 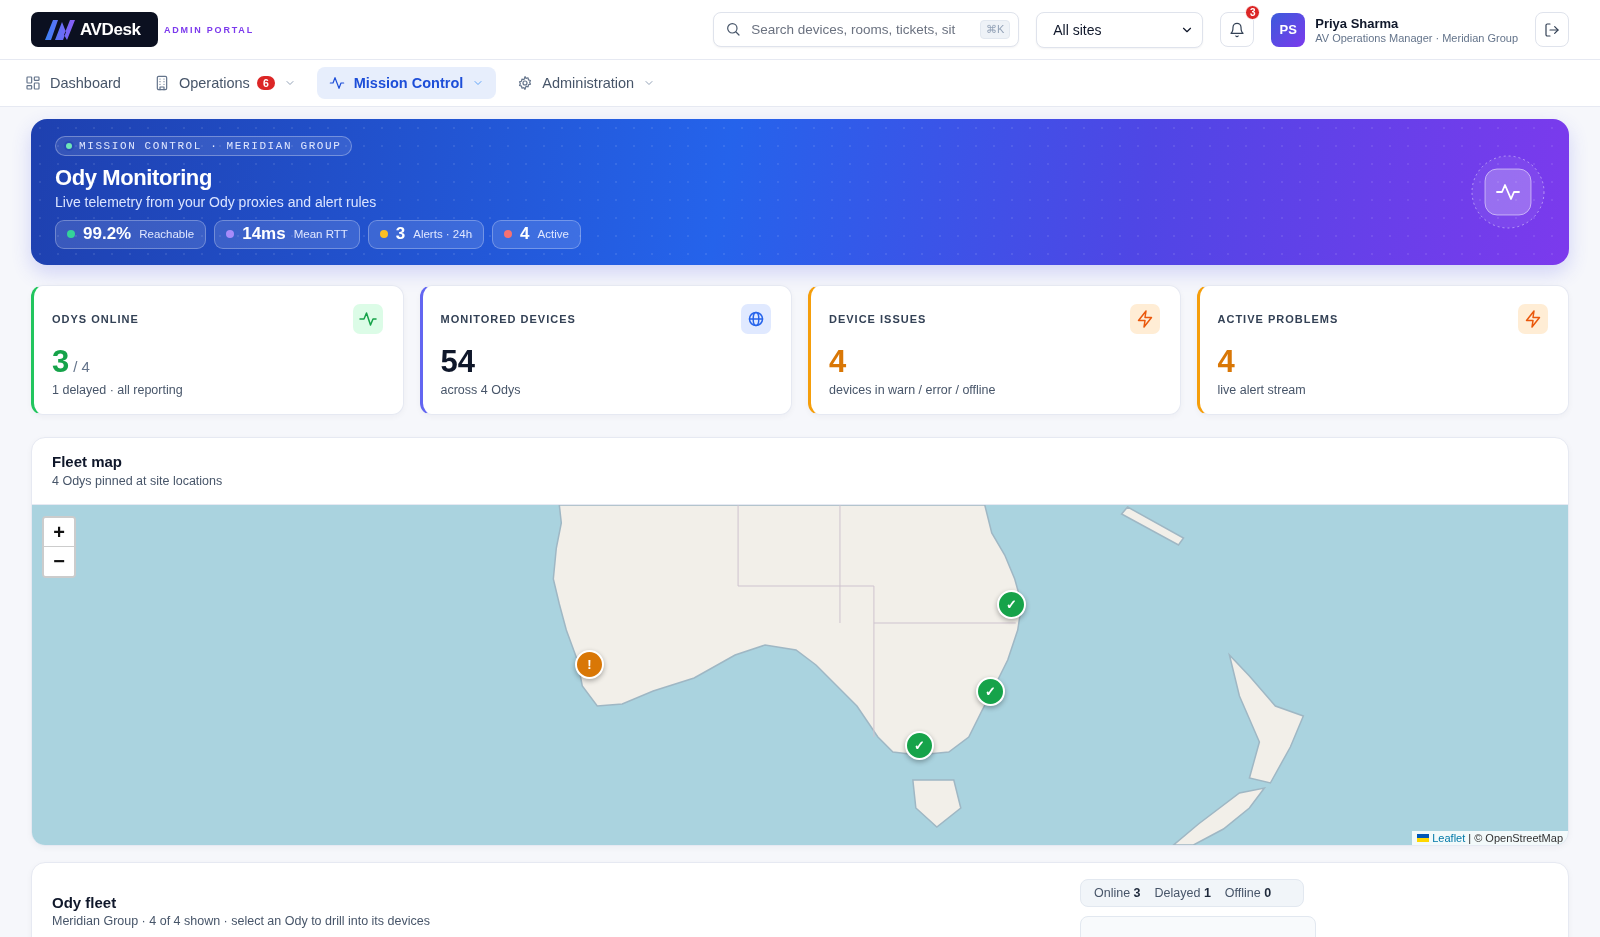 I want to click on status-filter: Delayed 1, so click(x=1182, y=893).